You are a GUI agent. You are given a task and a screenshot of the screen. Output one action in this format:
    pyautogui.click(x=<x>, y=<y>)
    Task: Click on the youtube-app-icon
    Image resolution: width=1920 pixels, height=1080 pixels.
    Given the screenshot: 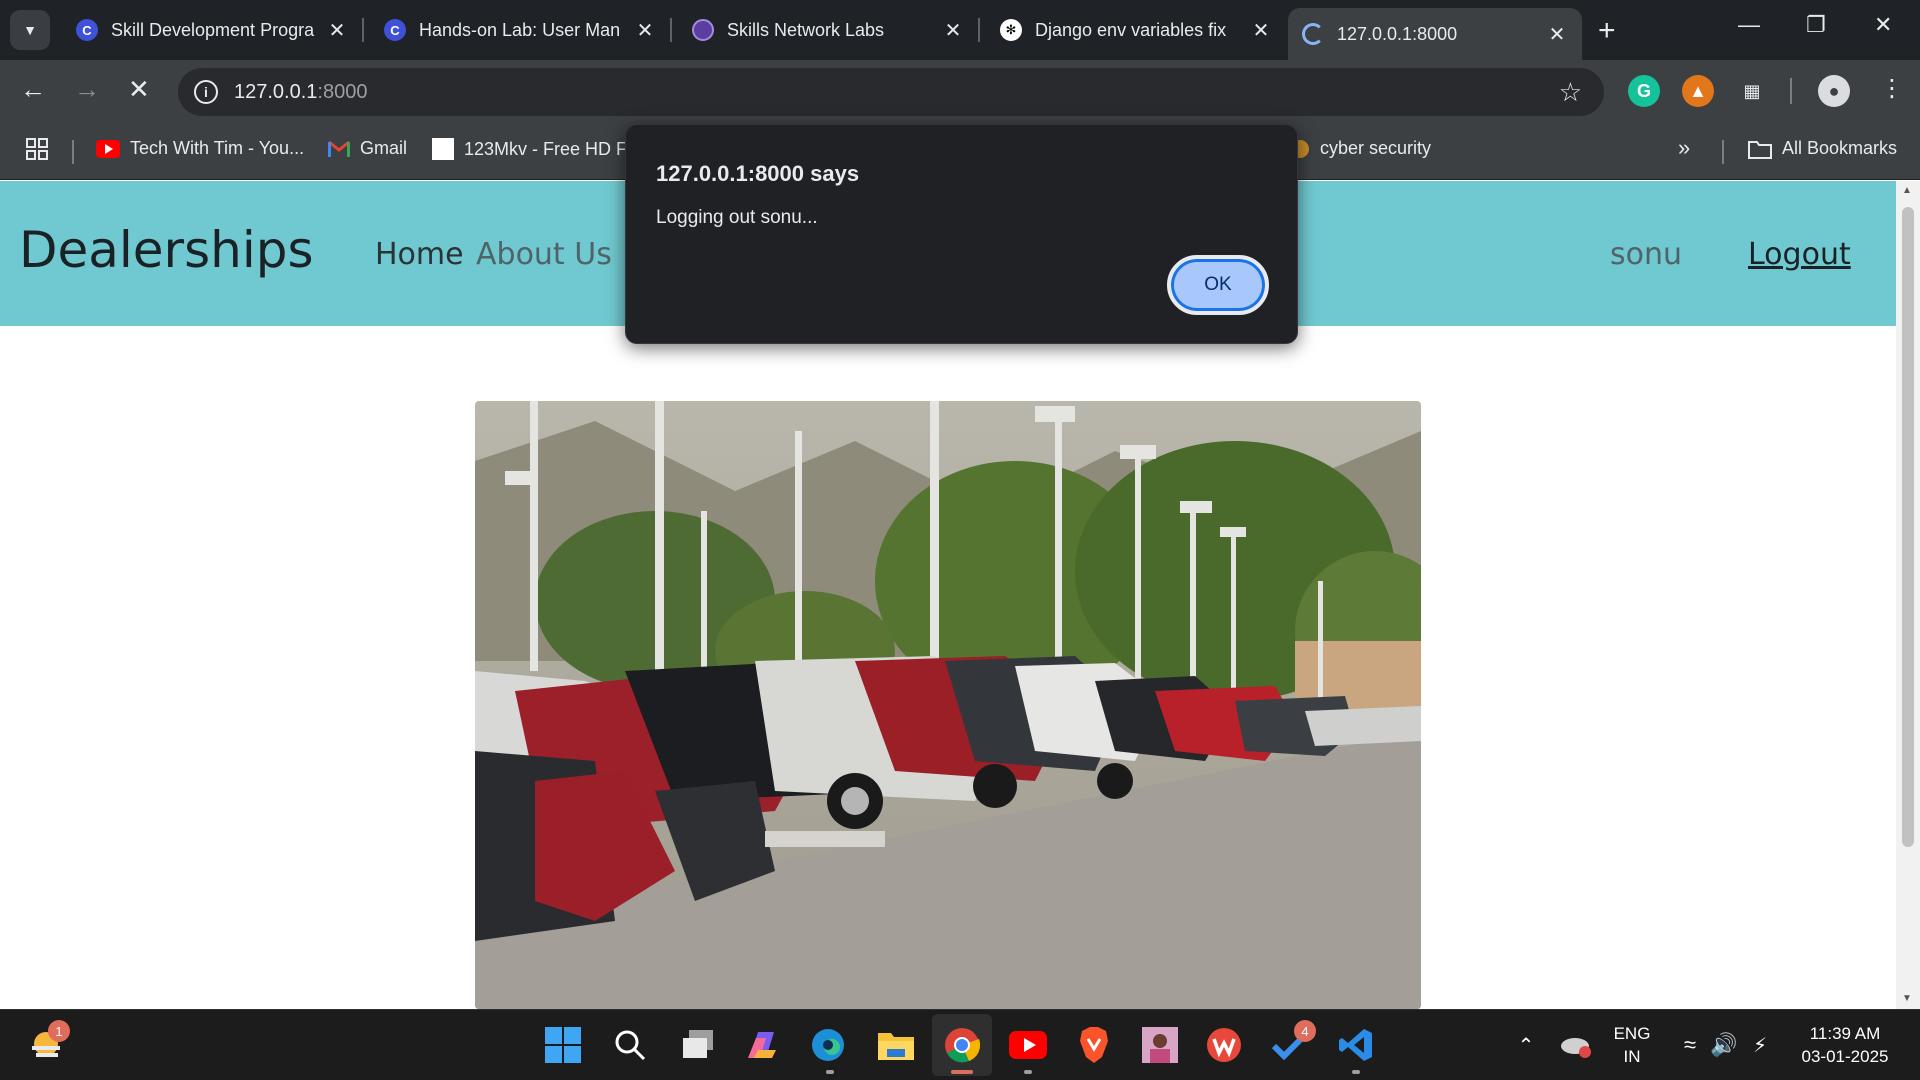 What is the action you would take?
    pyautogui.click(x=1028, y=1045)
    